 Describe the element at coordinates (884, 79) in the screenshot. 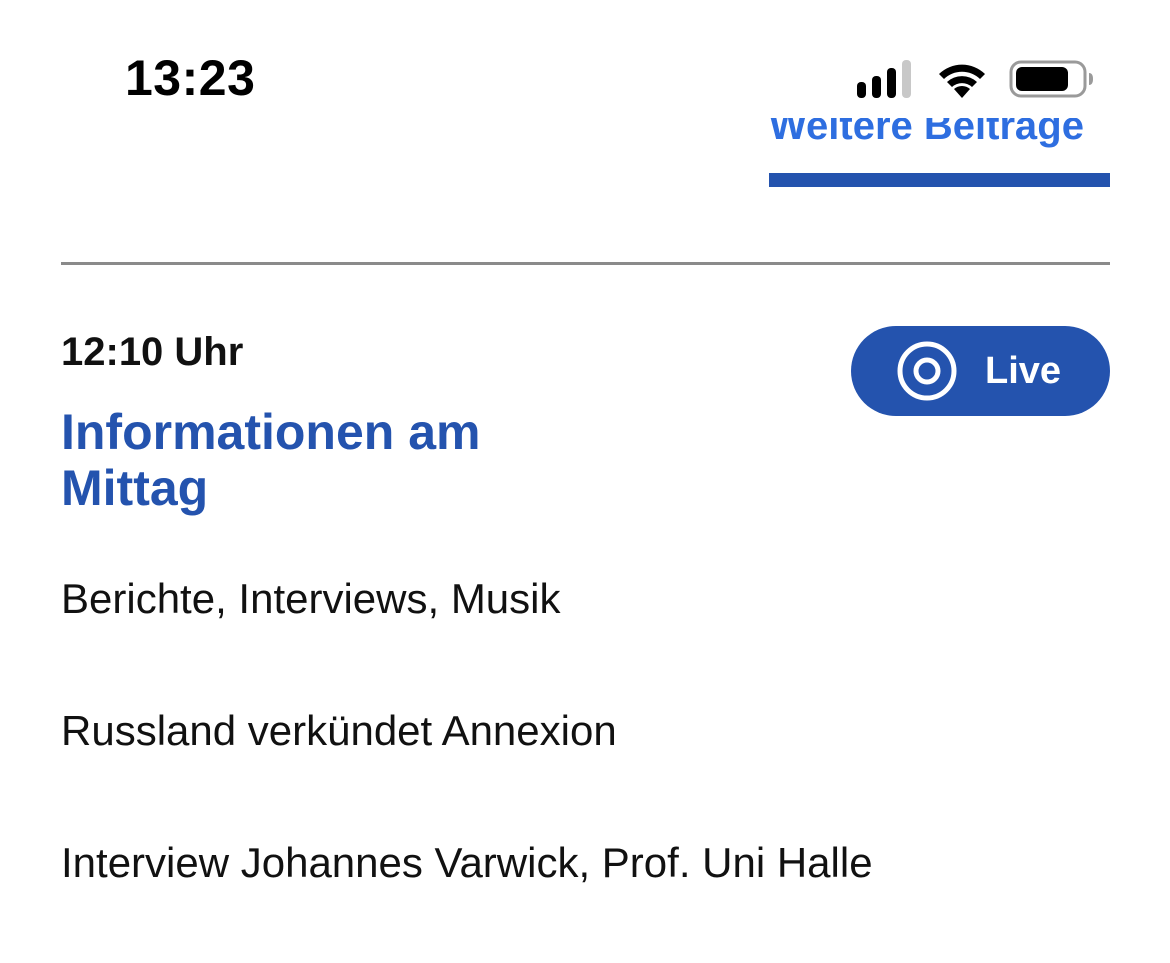

I see `cellular-signal-icon` at that location.